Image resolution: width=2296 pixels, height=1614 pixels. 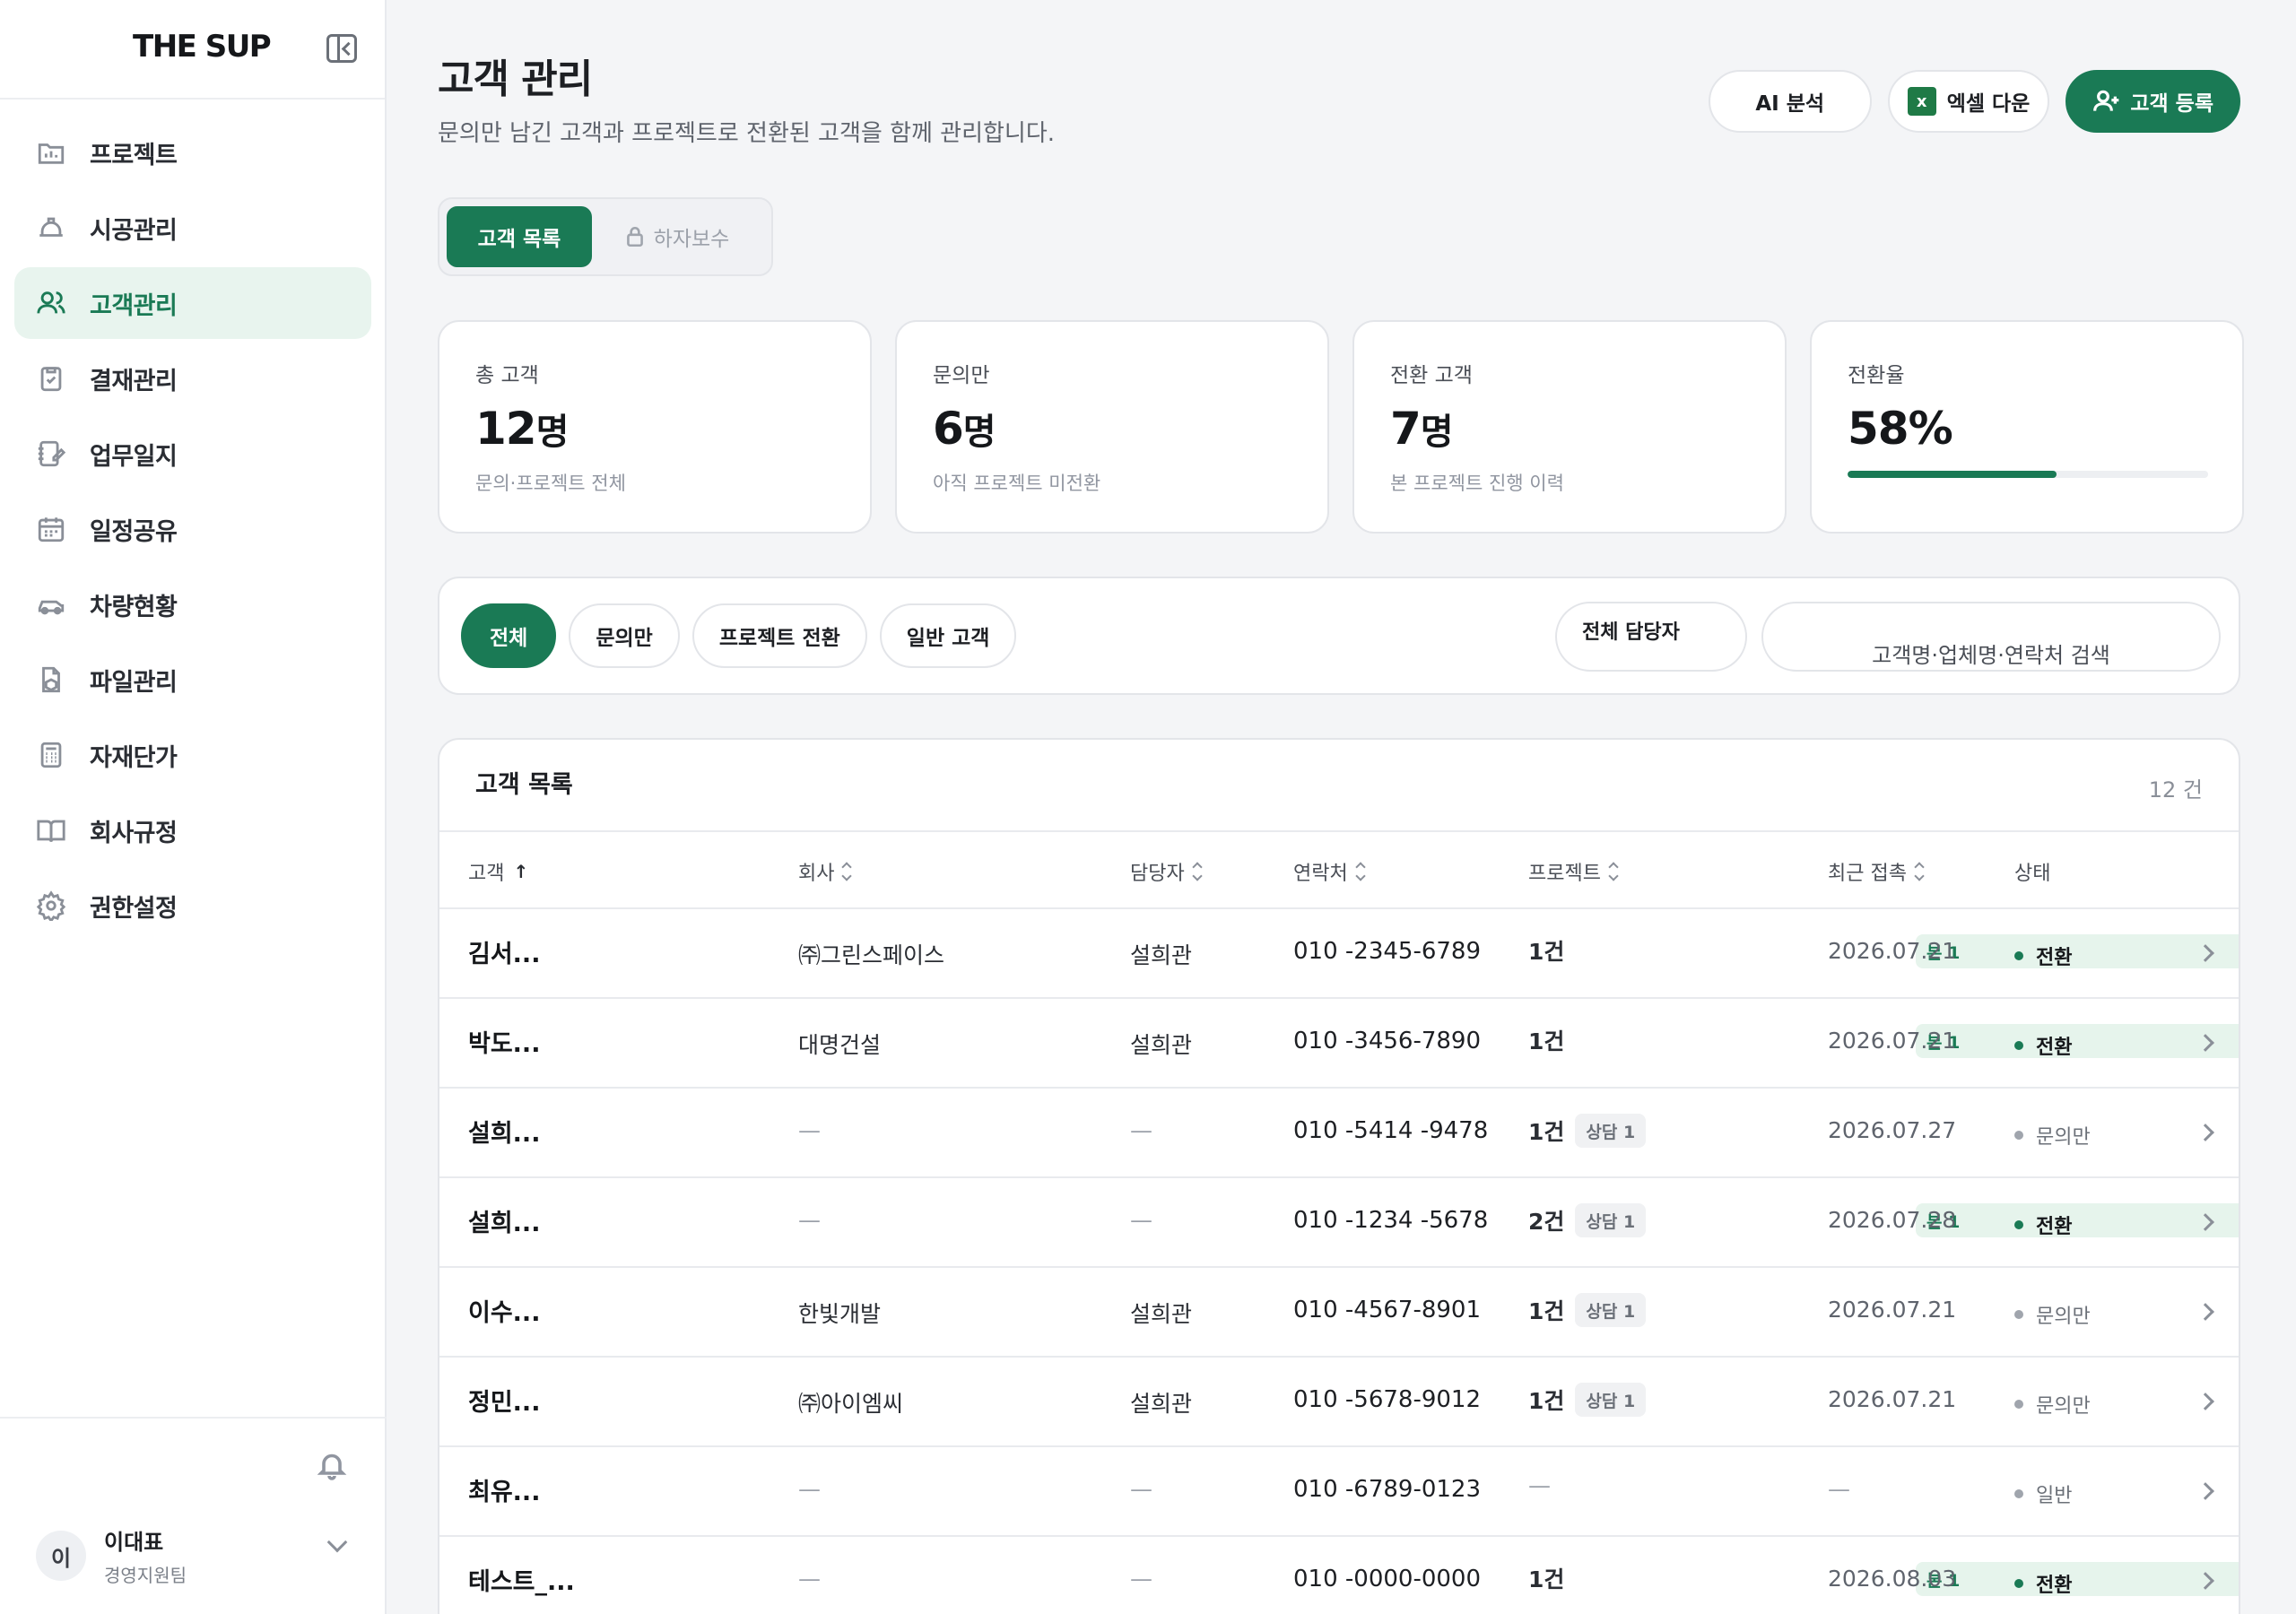 I want to click on stat-number: 58%, so click(x=1900, y=429).